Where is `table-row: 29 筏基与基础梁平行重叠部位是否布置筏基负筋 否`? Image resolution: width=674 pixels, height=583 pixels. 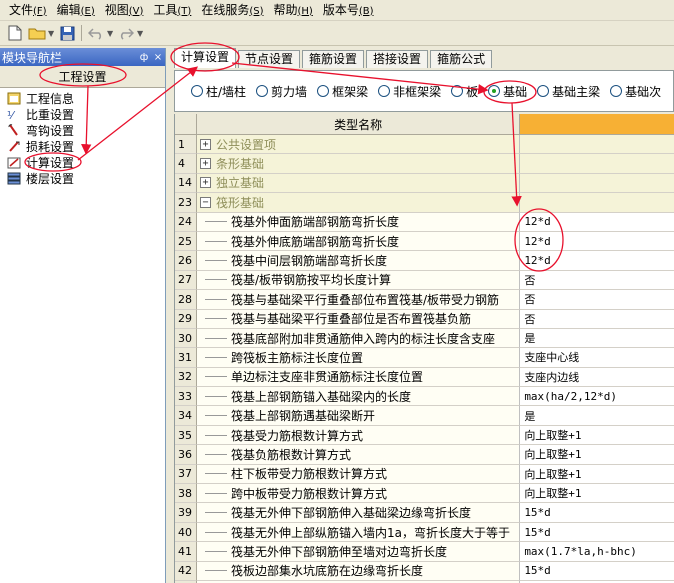
table-row: 29 筏基与基础梁平行重叠部位是否布置筏基负筋 否 is located at coordinates (424, 319).